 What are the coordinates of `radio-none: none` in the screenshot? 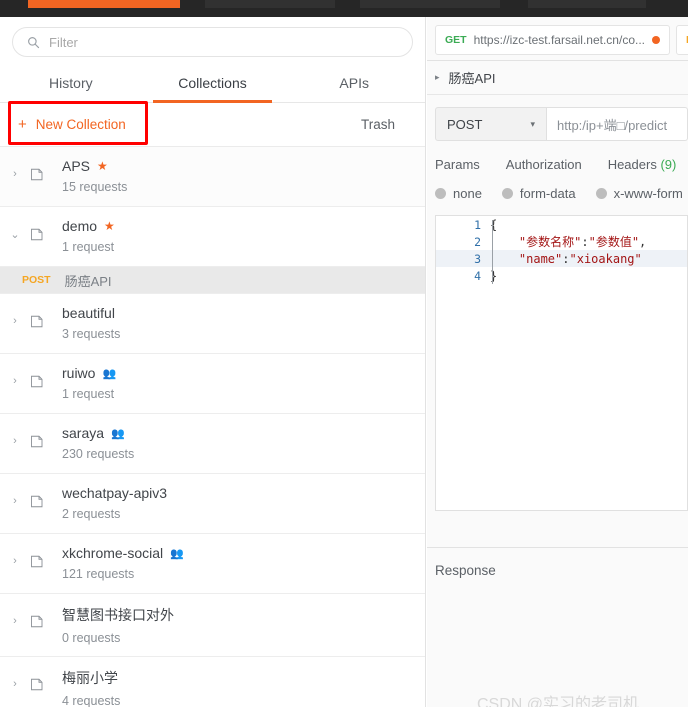 It's located at (458, 193).